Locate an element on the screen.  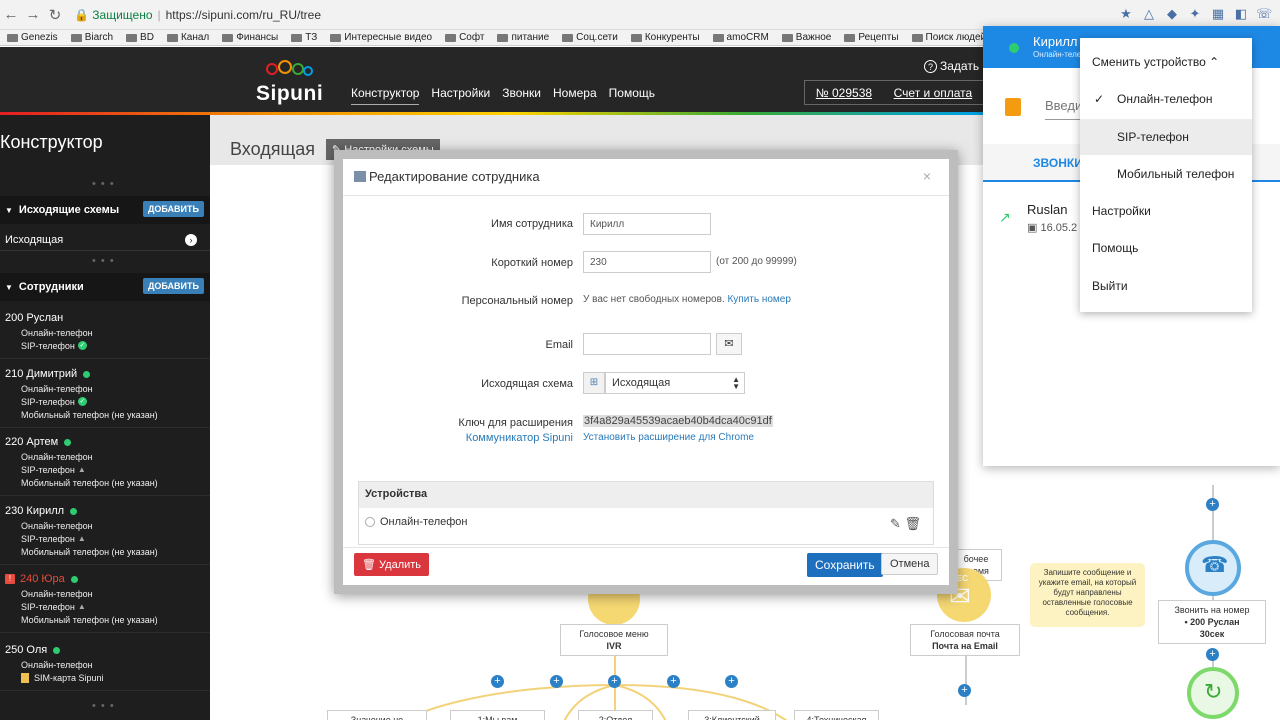
nav-constructor: Конструктор is located at coordinates (385, 95).